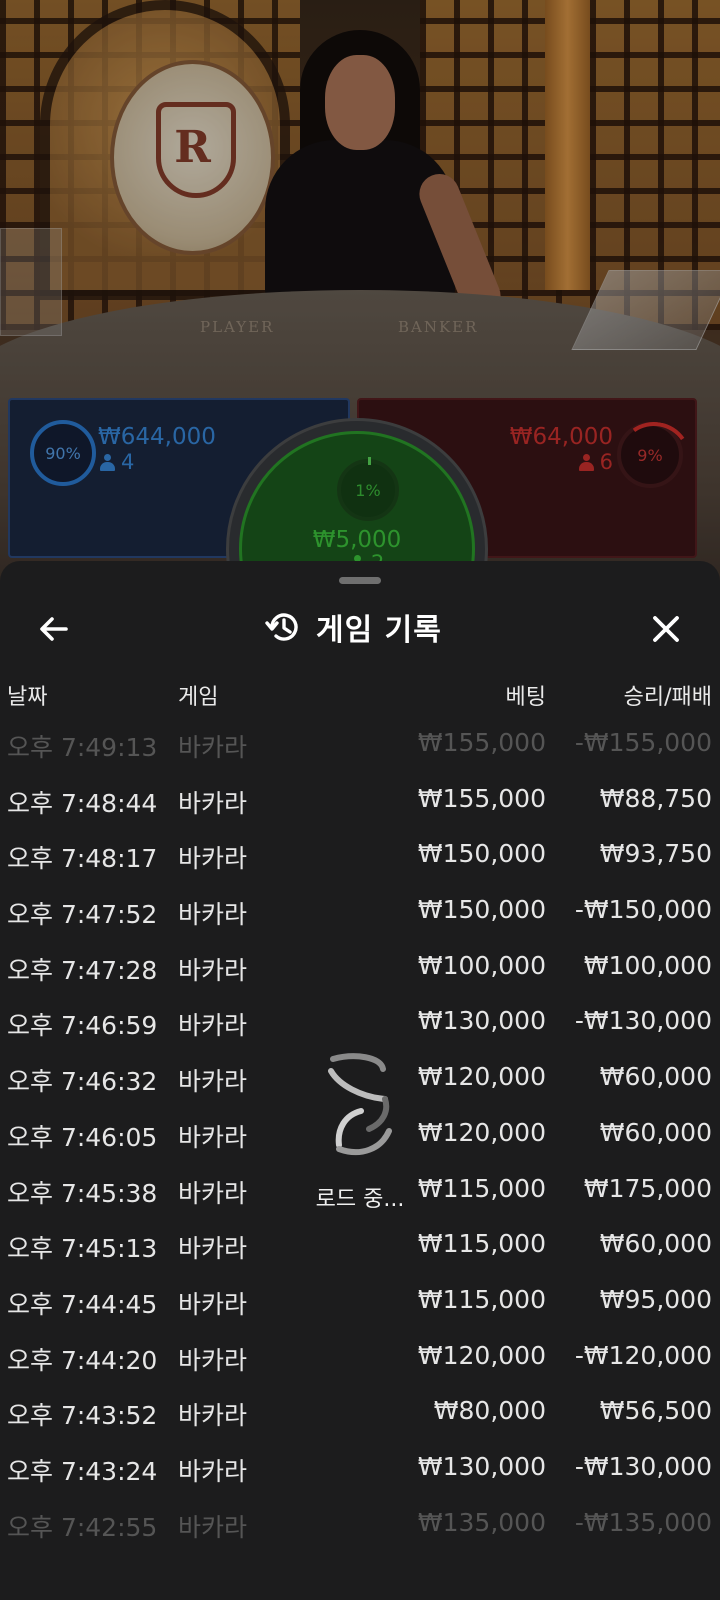  Describe the element at coordinates (360, 693) in the screenshot. I see `history-table-header: 날짜 게임 베팅 승리/패배` at that location.